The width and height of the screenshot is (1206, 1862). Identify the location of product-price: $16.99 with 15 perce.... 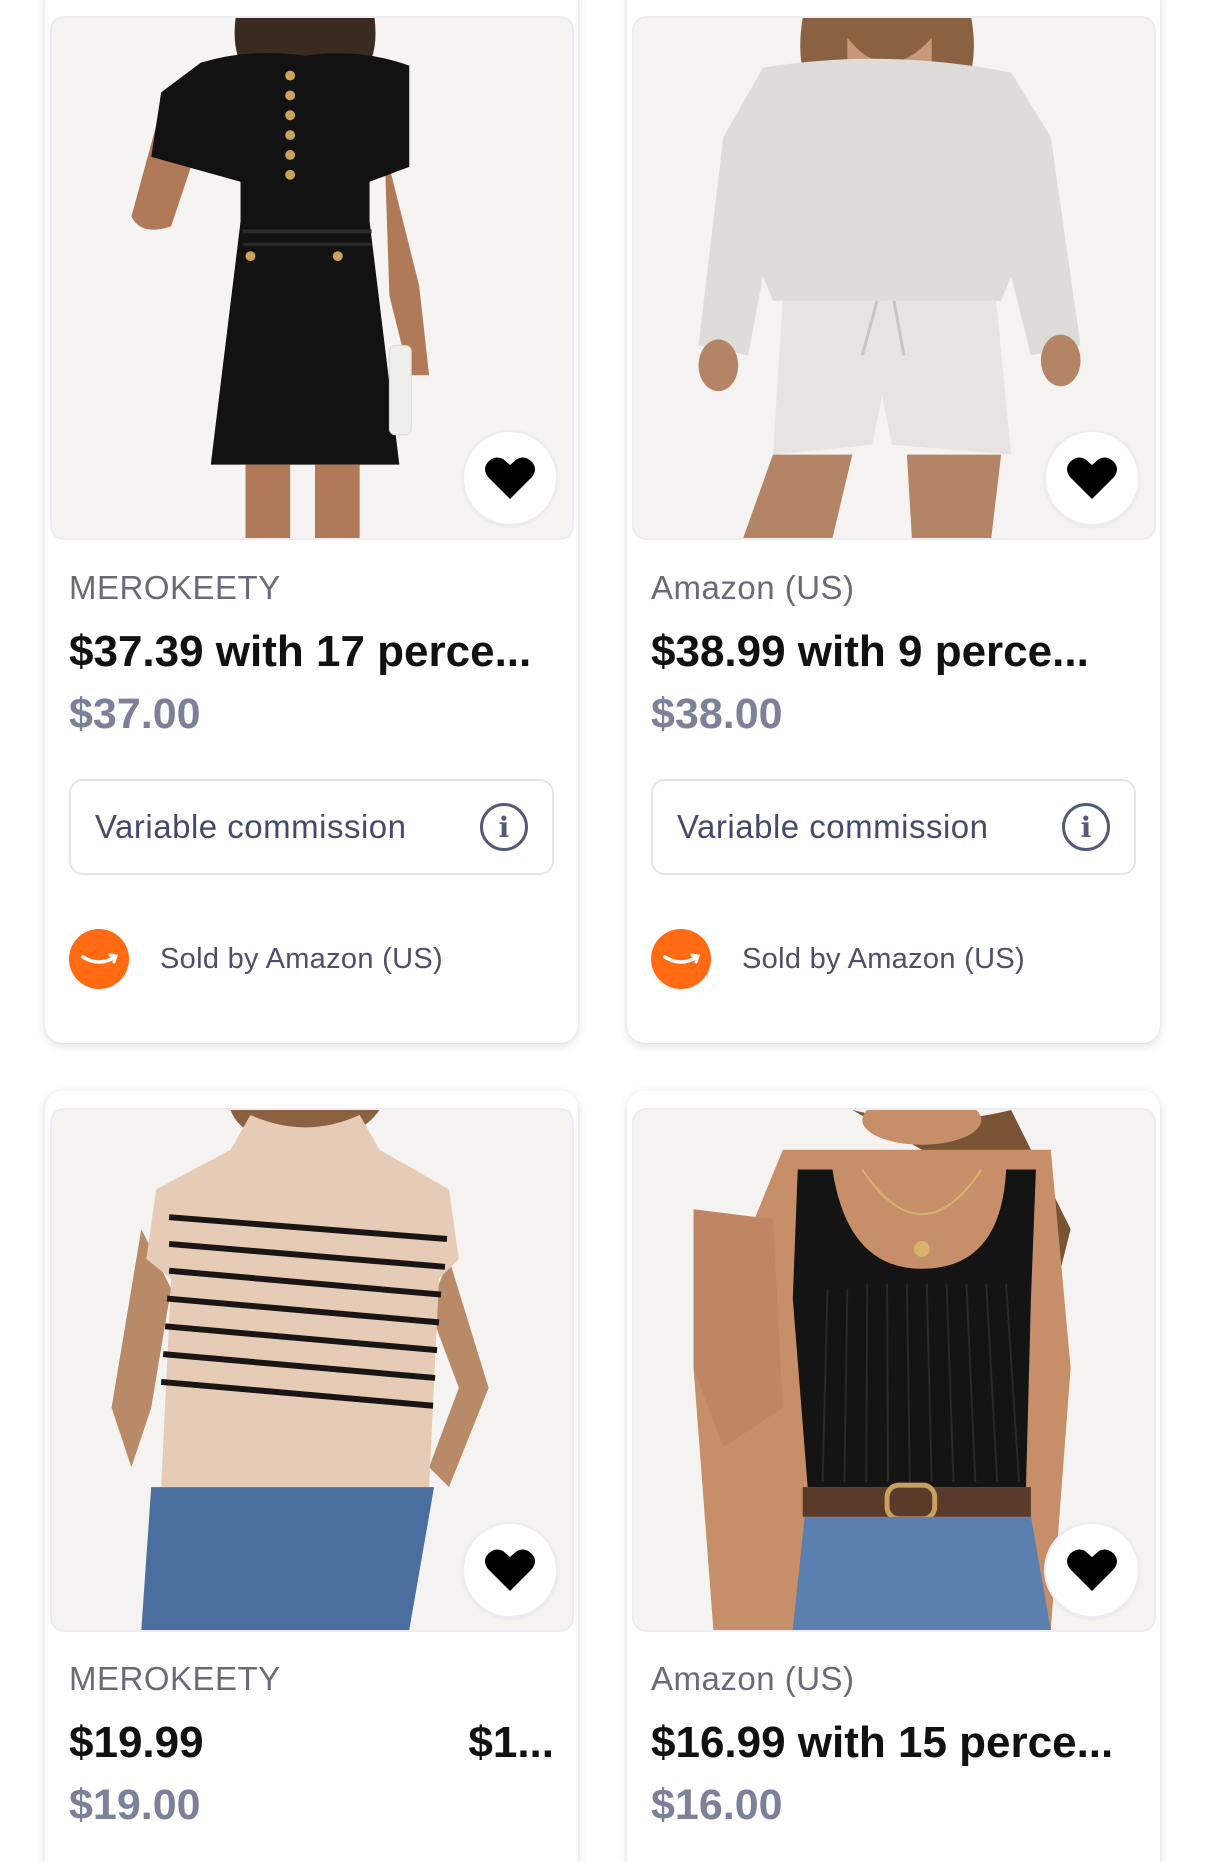
(882, 1742).